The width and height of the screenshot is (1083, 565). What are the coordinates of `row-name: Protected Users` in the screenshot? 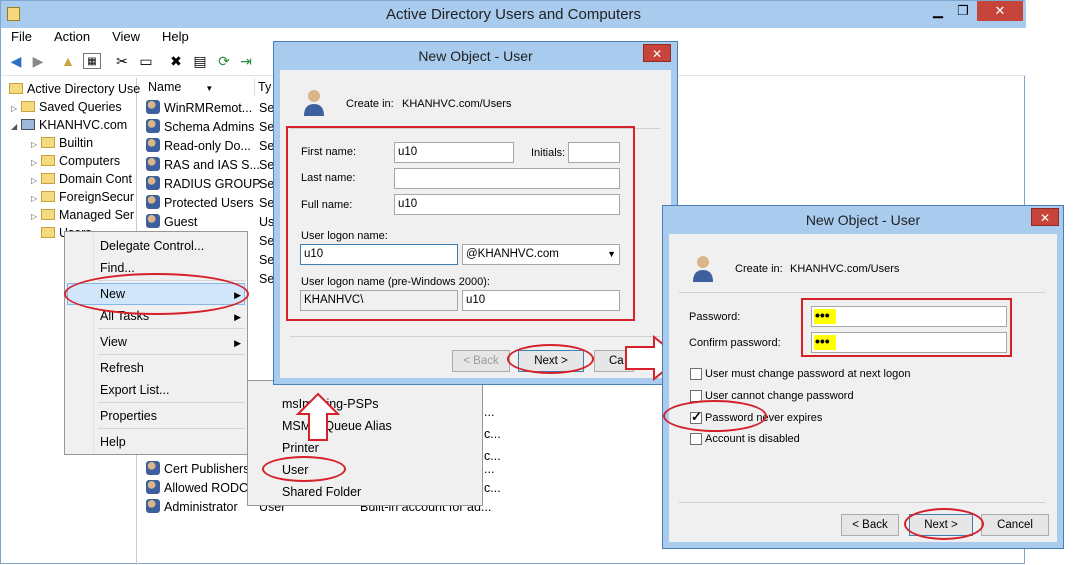 It's located at (209, 203).